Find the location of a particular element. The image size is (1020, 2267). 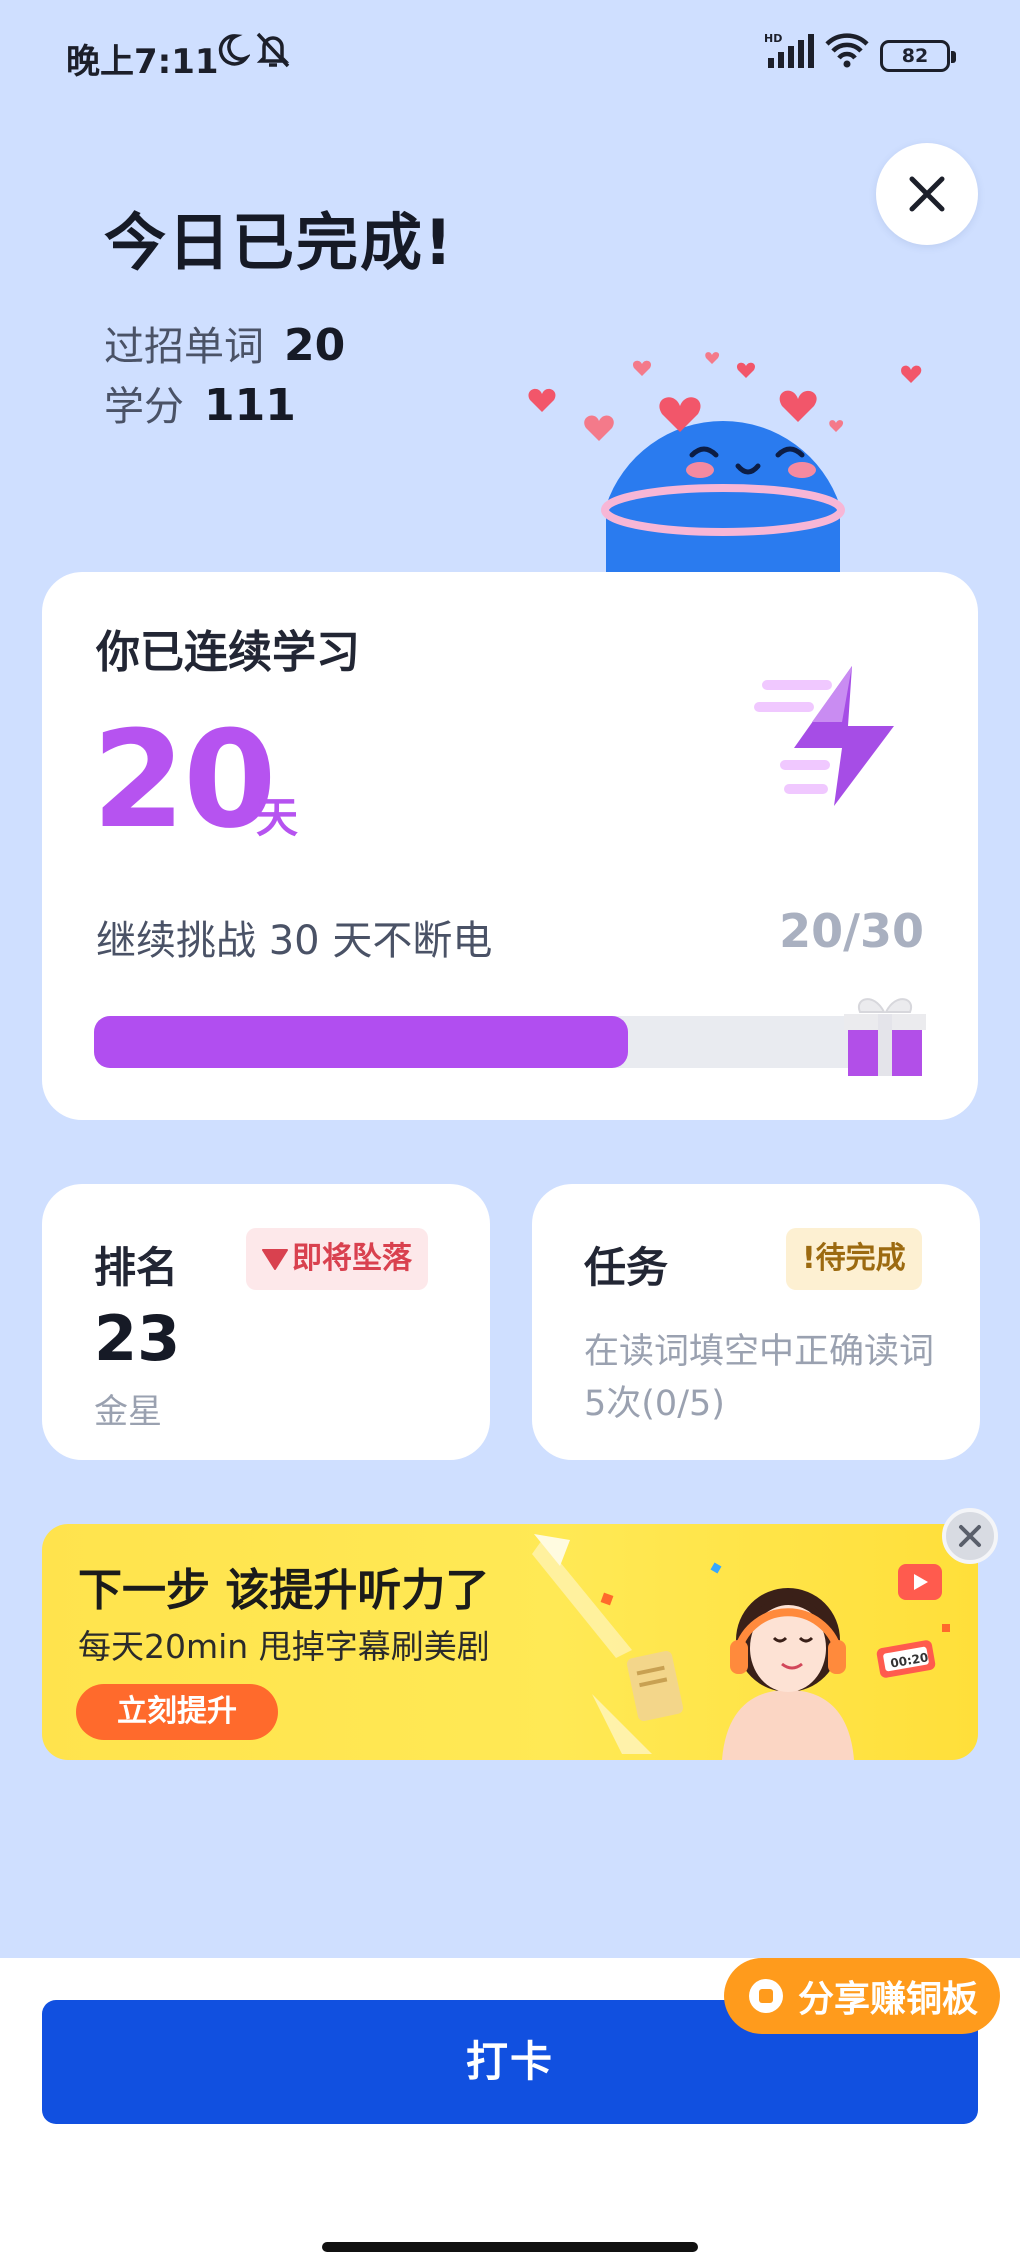

rank-badge-text: 即将坠落 is located at coordinates (352, 1258).